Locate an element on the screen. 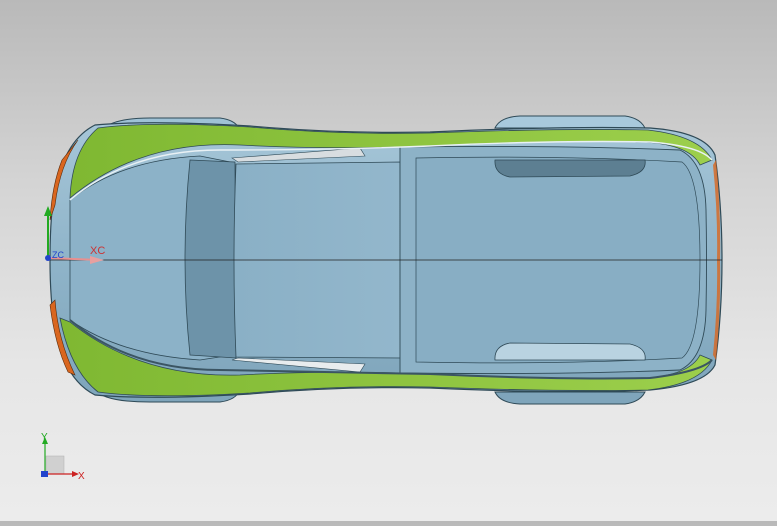 Image resolution: width=777 pixels, height=526 pixels. hood-vent-top is located at coordinates (570, 168).